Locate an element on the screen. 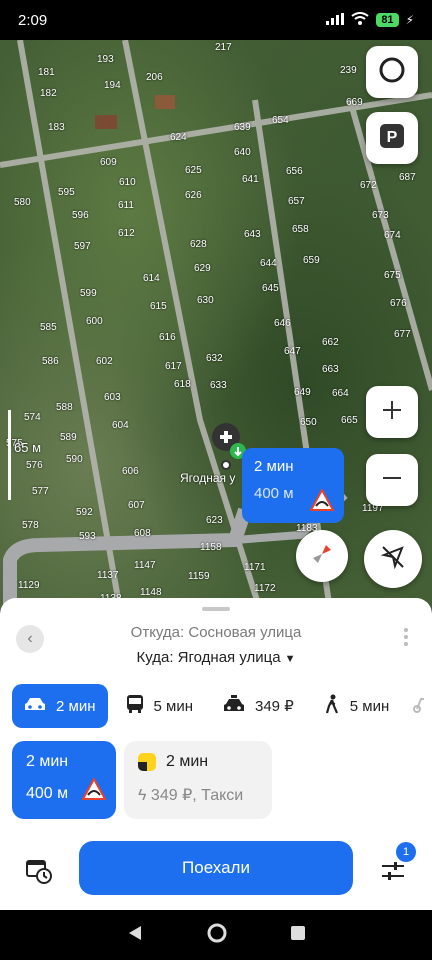 The image size is (432, 960). map-scale: 65 м is located at coordinates (25, 455).